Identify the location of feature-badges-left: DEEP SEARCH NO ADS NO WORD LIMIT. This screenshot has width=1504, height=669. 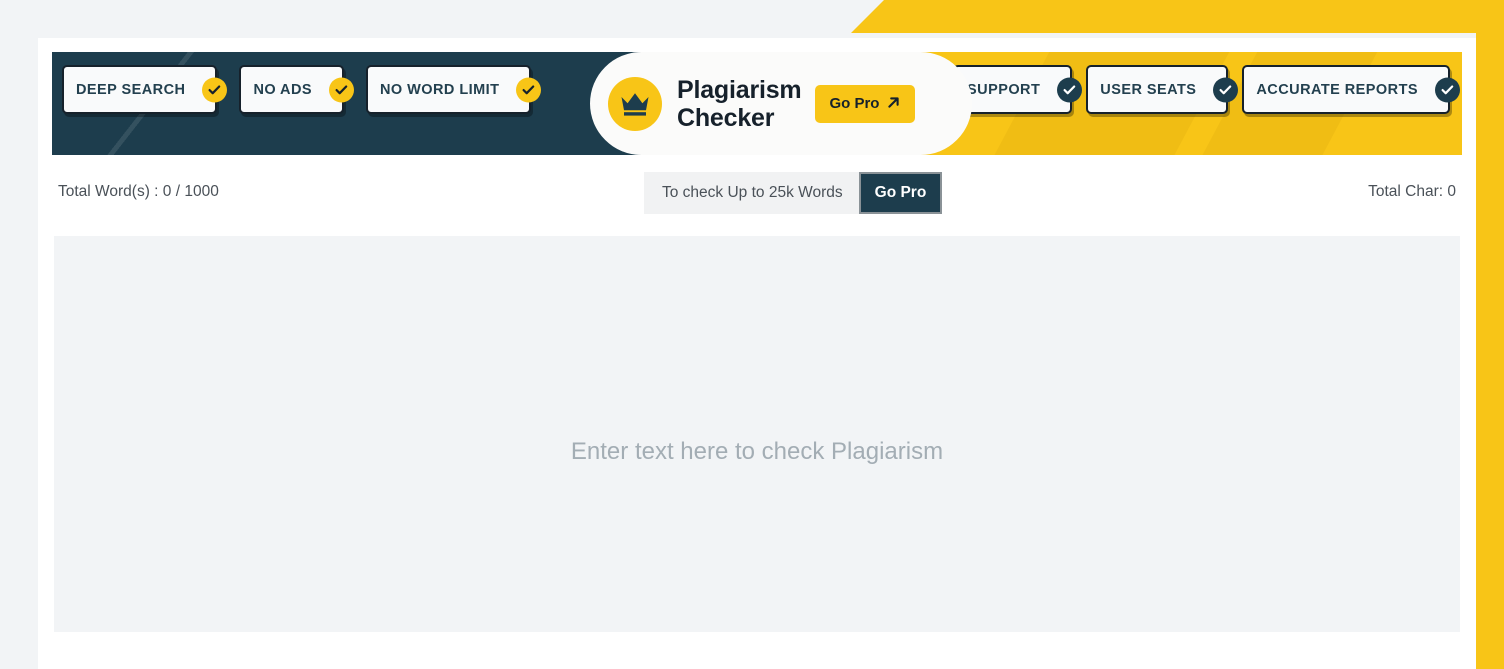
(302, 89).